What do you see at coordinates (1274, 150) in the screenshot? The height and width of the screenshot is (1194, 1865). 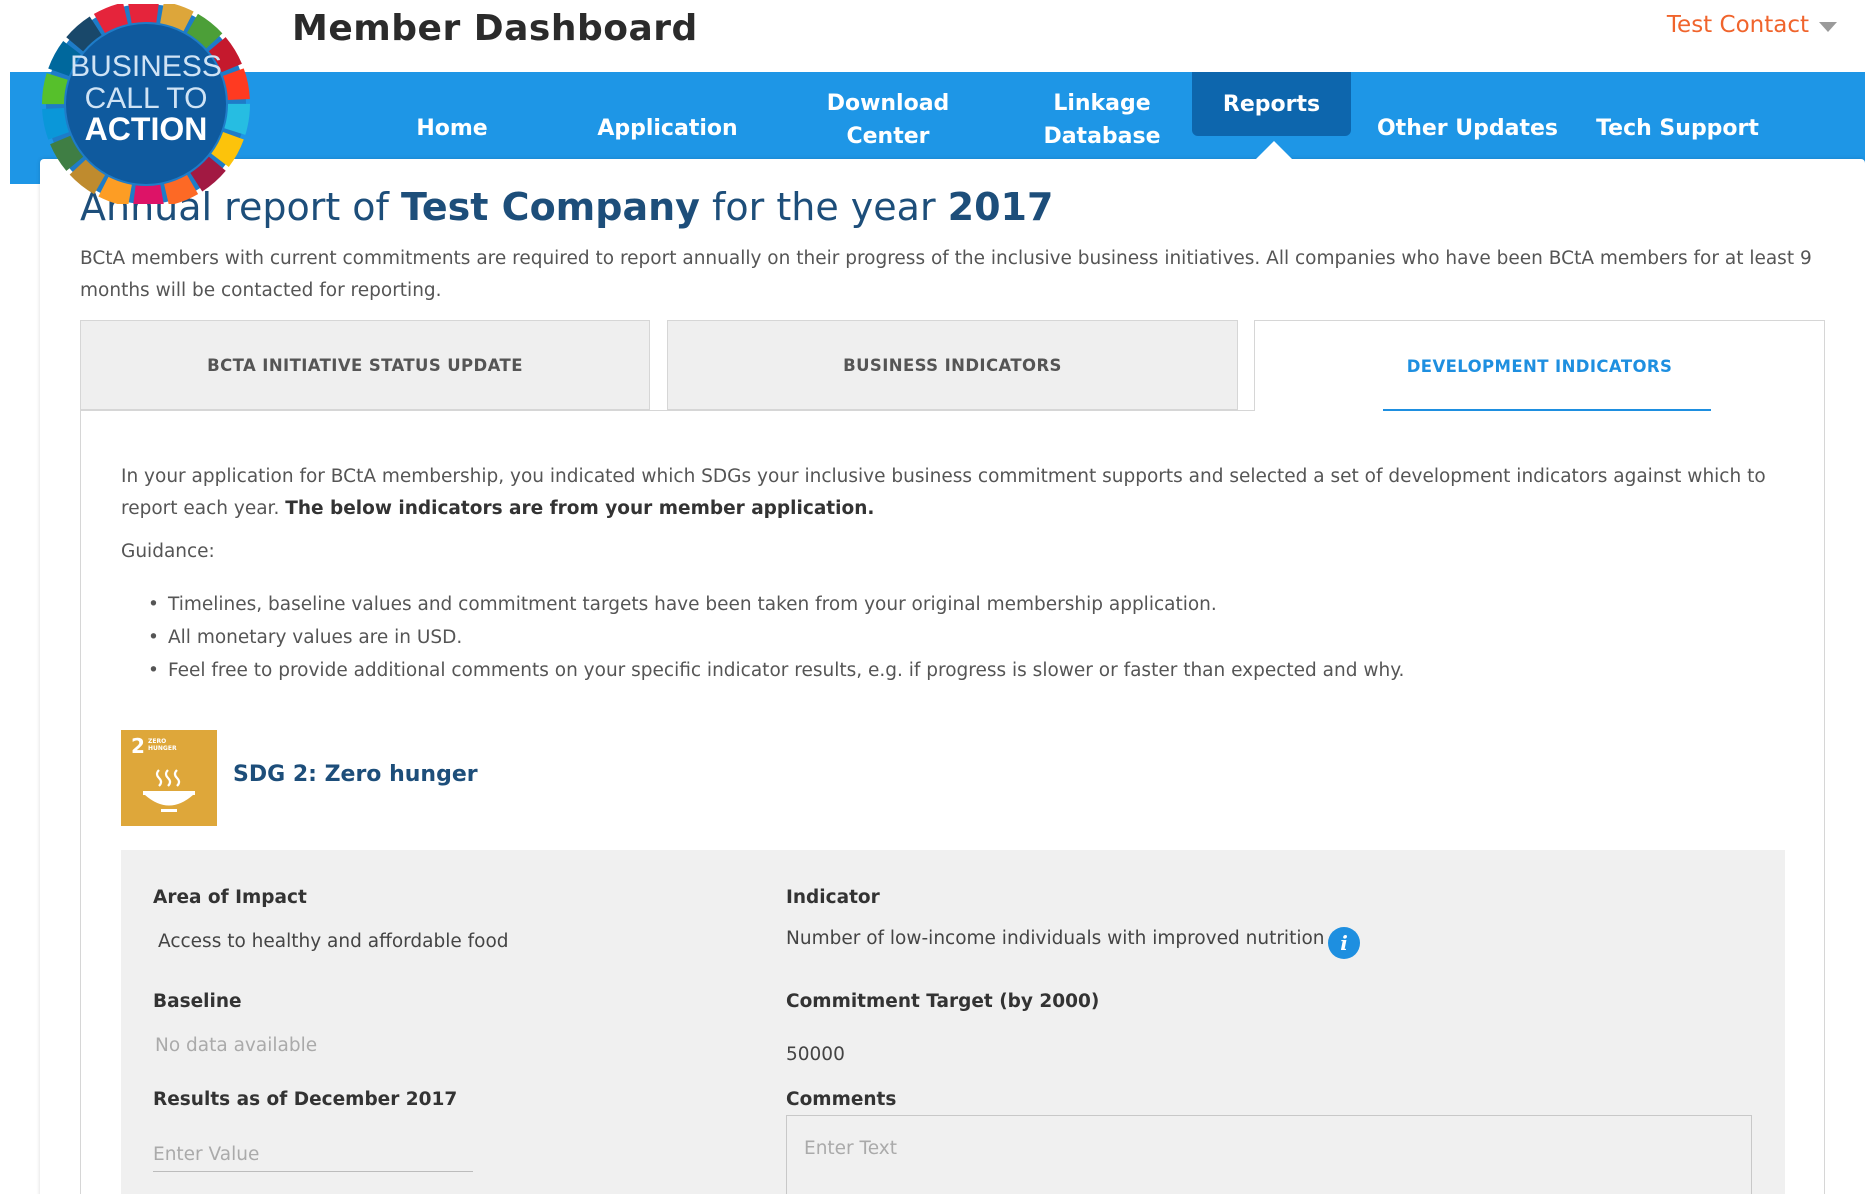 I see `active-nav-indicator` at bounding box center [1274, 150].